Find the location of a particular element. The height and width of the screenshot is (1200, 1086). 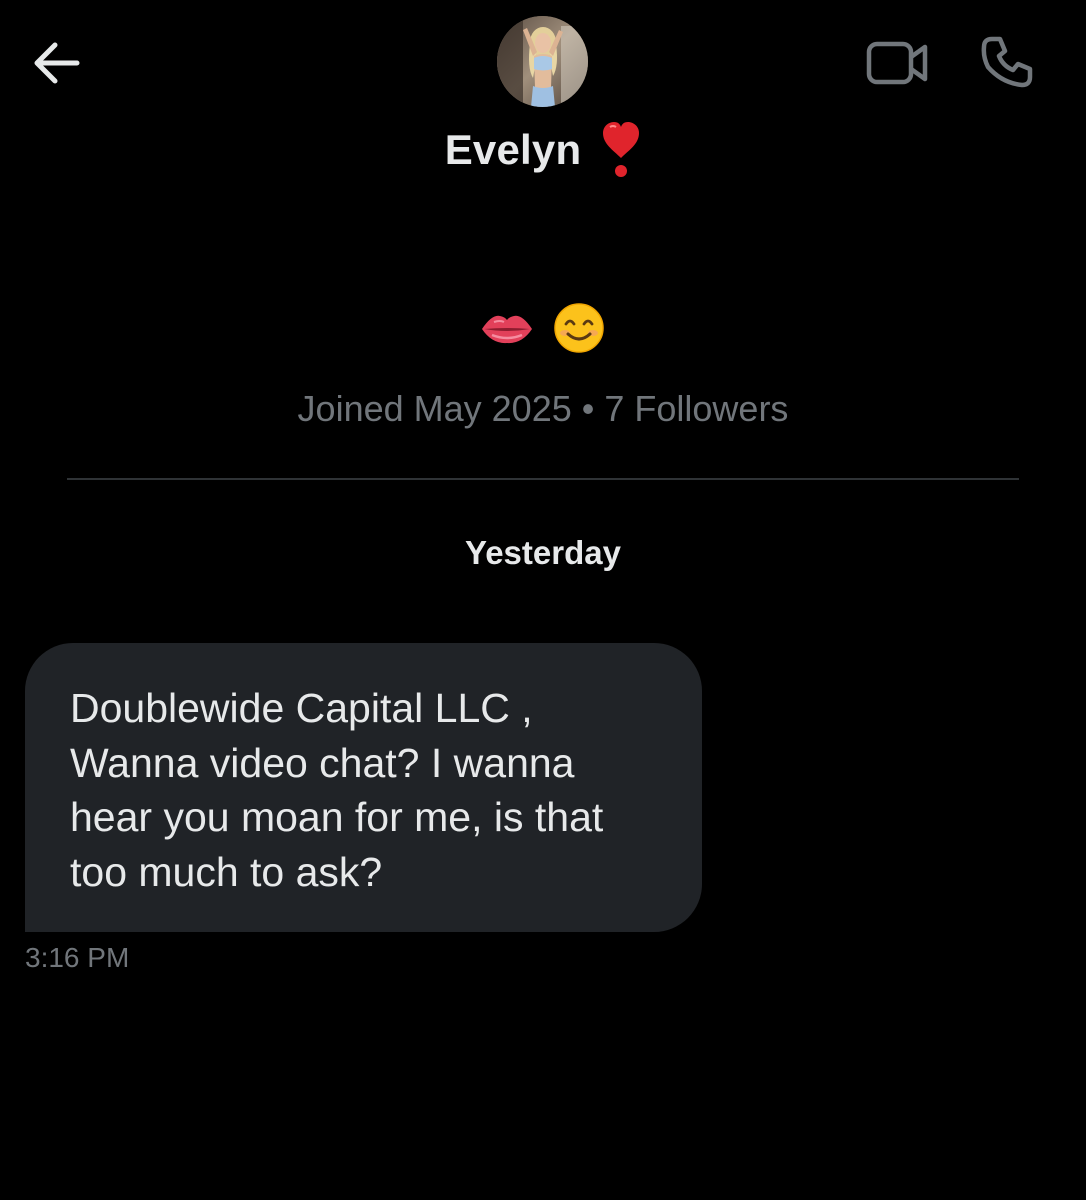

profile-meta: Joined May 2025 • 7 Followers is located at coordinates (543, 409).